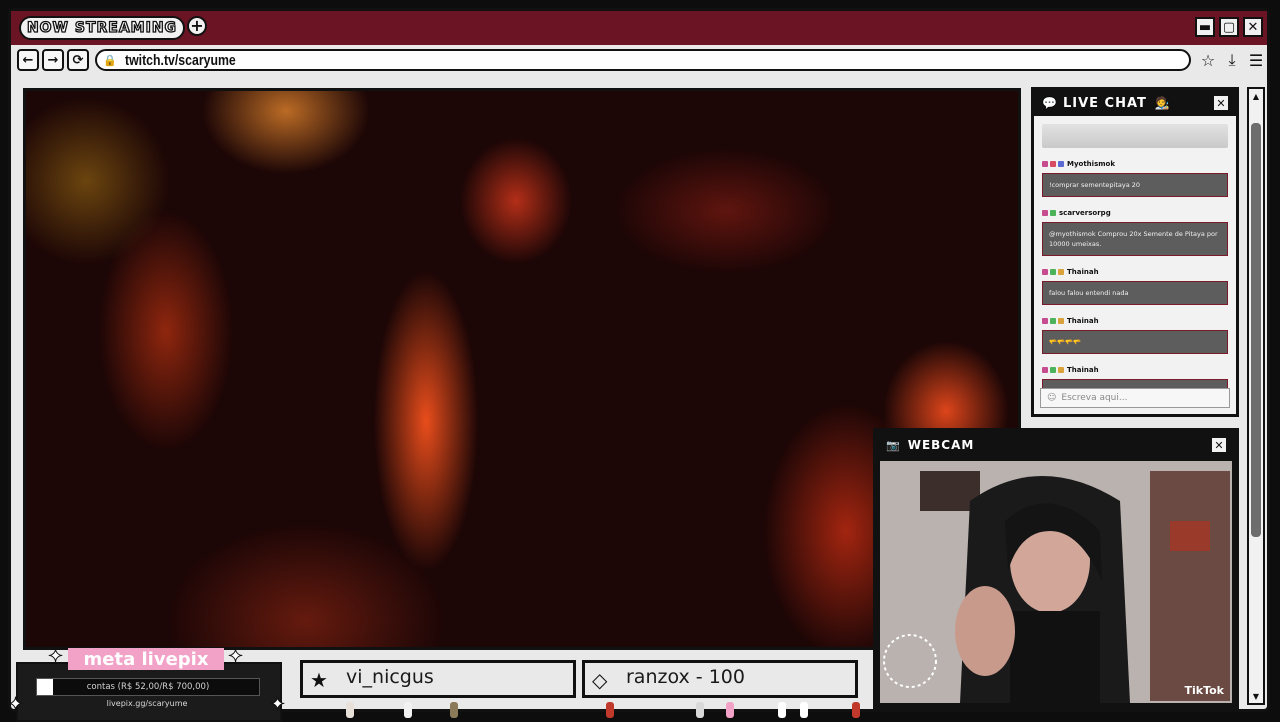 This screenshot has height=722, width=1280. I want to click on menu-icon: ☰, so click(1256, 60).